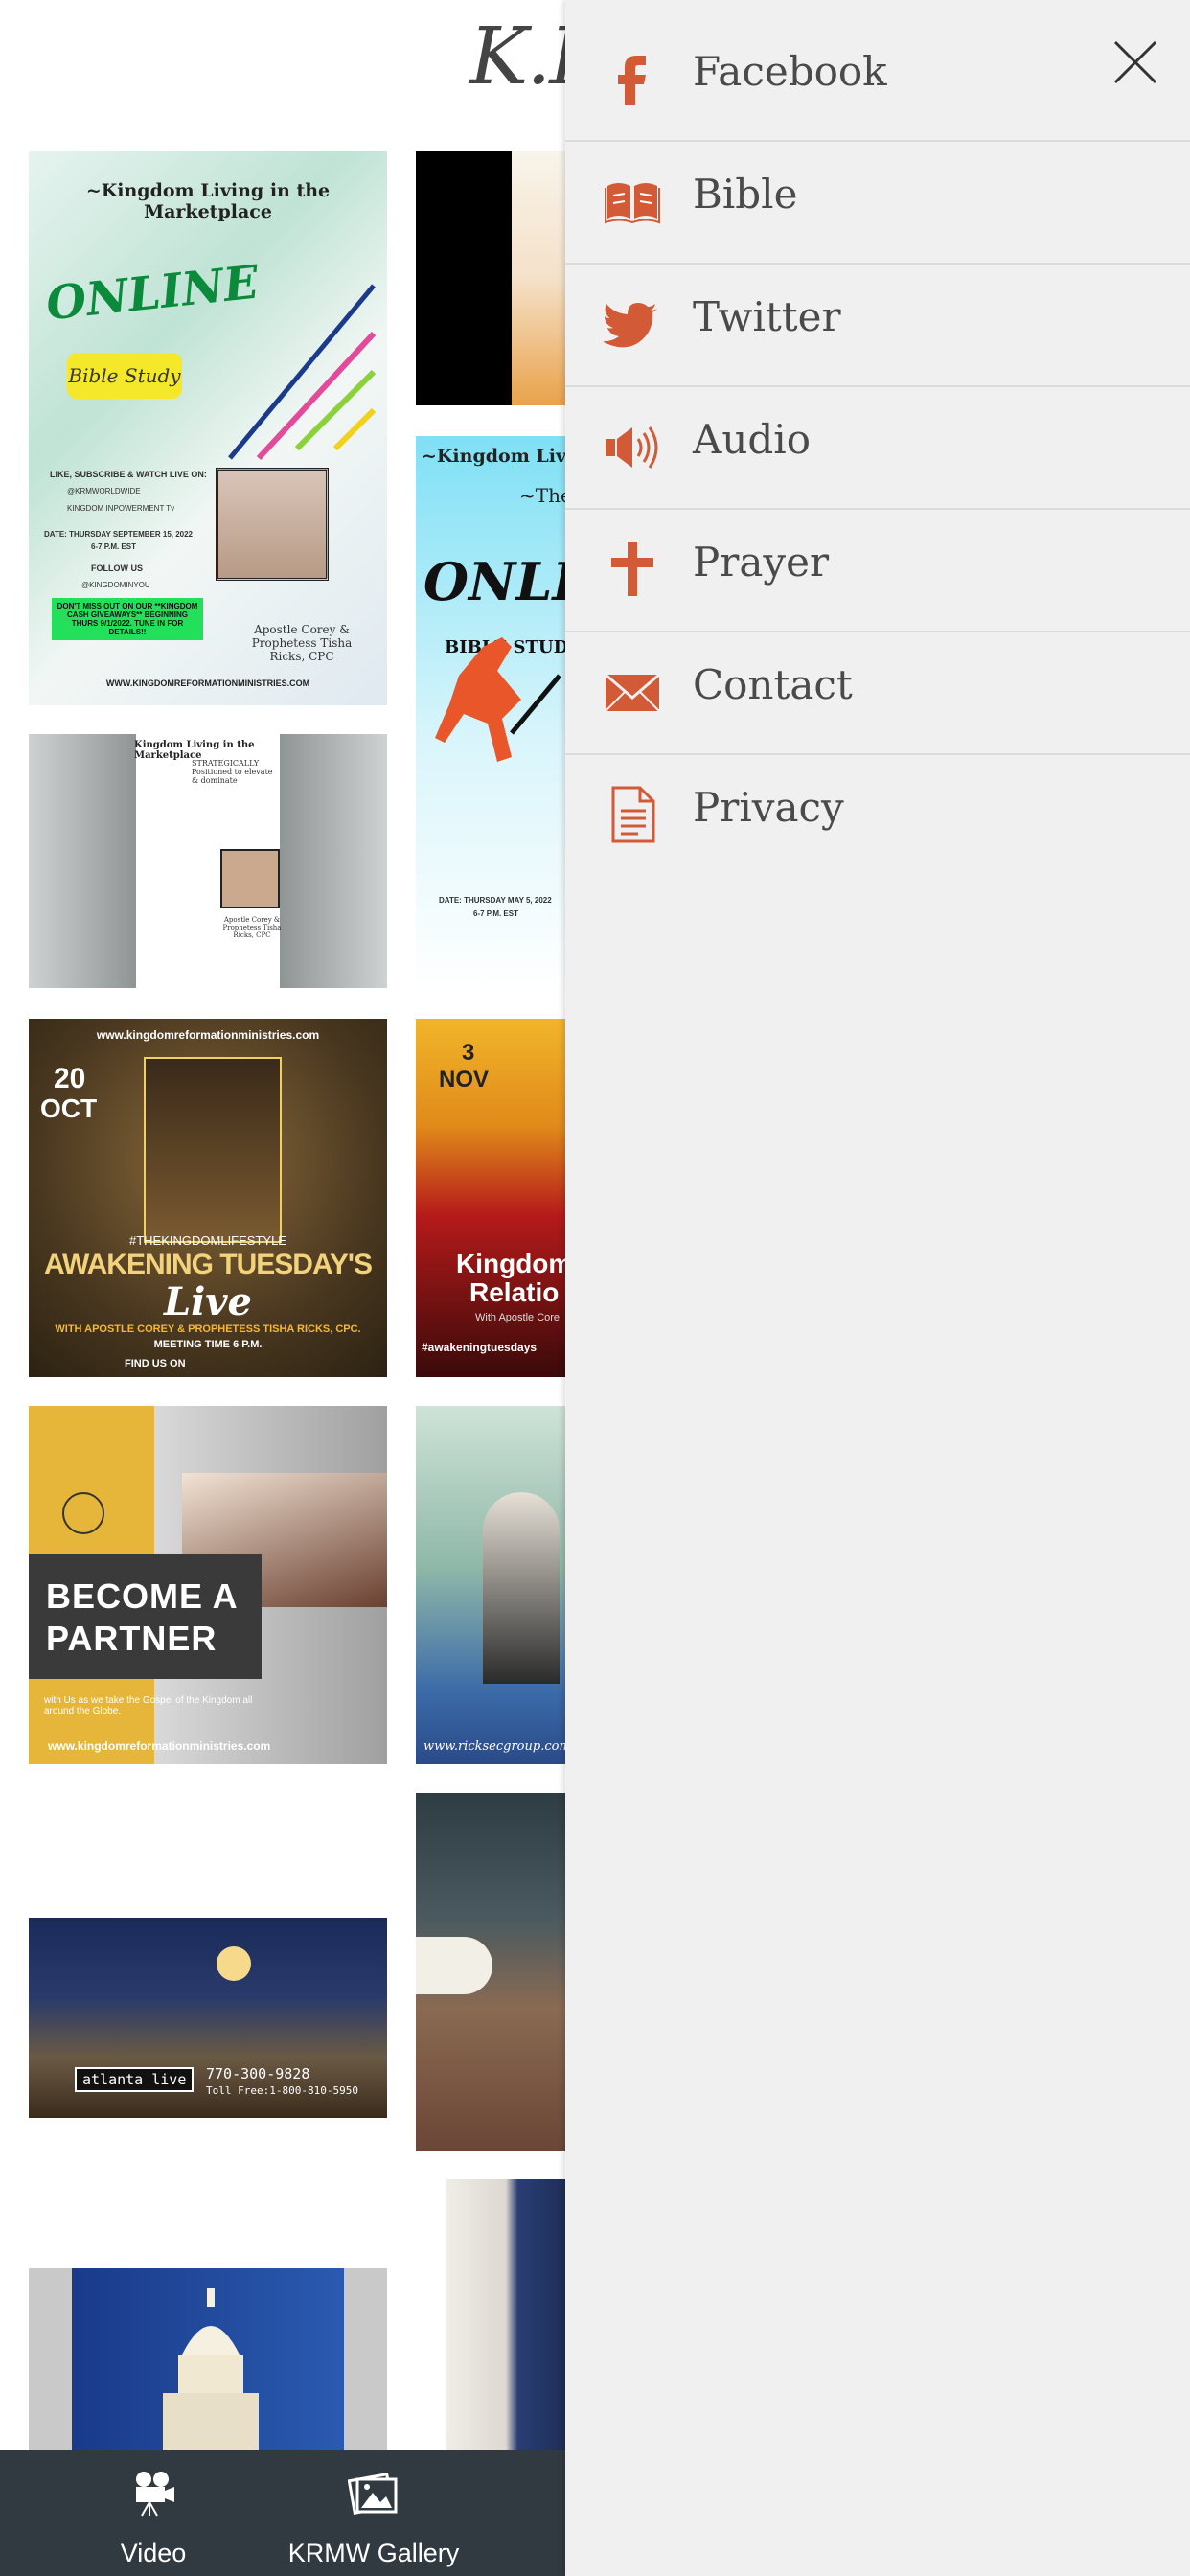 The width and height of the screenshot is (1190, 2576). I want to click on tile-headline-box, so click(146, 1616).